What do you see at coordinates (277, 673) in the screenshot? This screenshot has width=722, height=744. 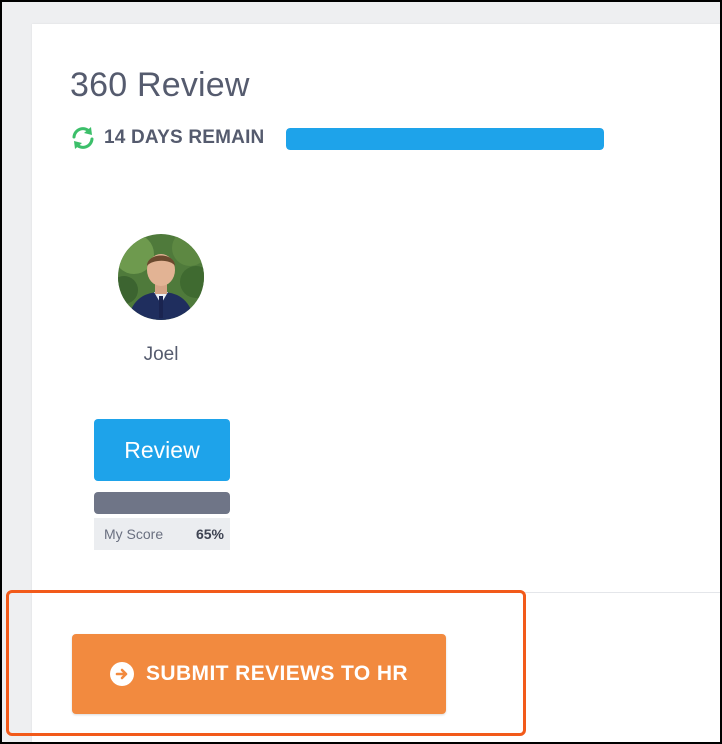 I see `submit-reviews-label: SUBMIT REVIEWS TO HR` at bounding box center [277, 673].